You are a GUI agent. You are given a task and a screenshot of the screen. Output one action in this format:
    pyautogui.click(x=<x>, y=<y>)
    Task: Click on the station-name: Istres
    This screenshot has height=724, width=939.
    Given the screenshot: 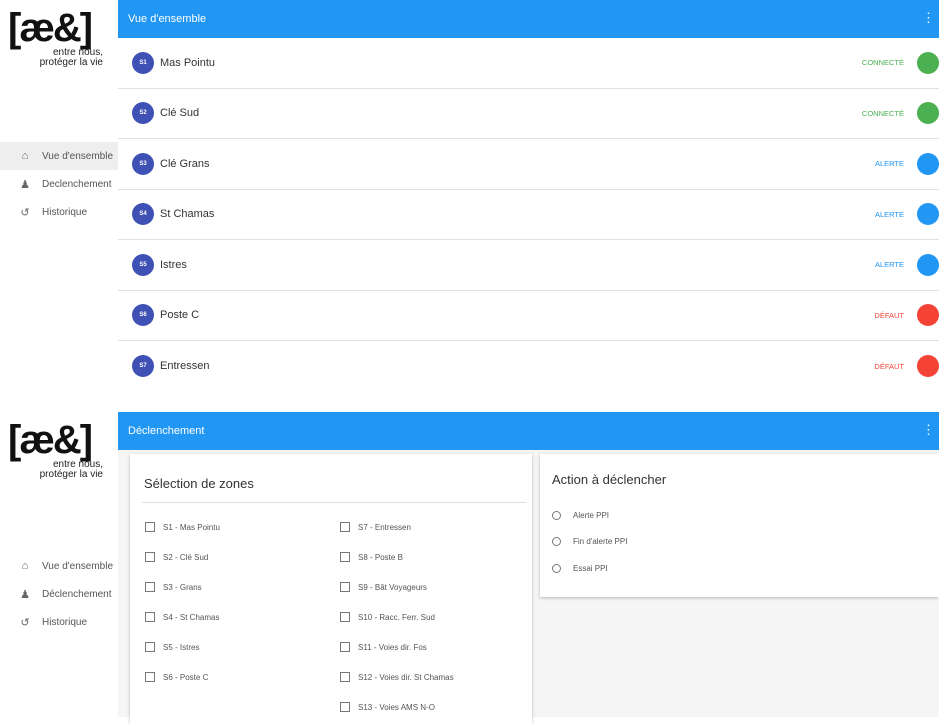 What is the action you would take?
    pyautogui.click(x=173, y=264)
    